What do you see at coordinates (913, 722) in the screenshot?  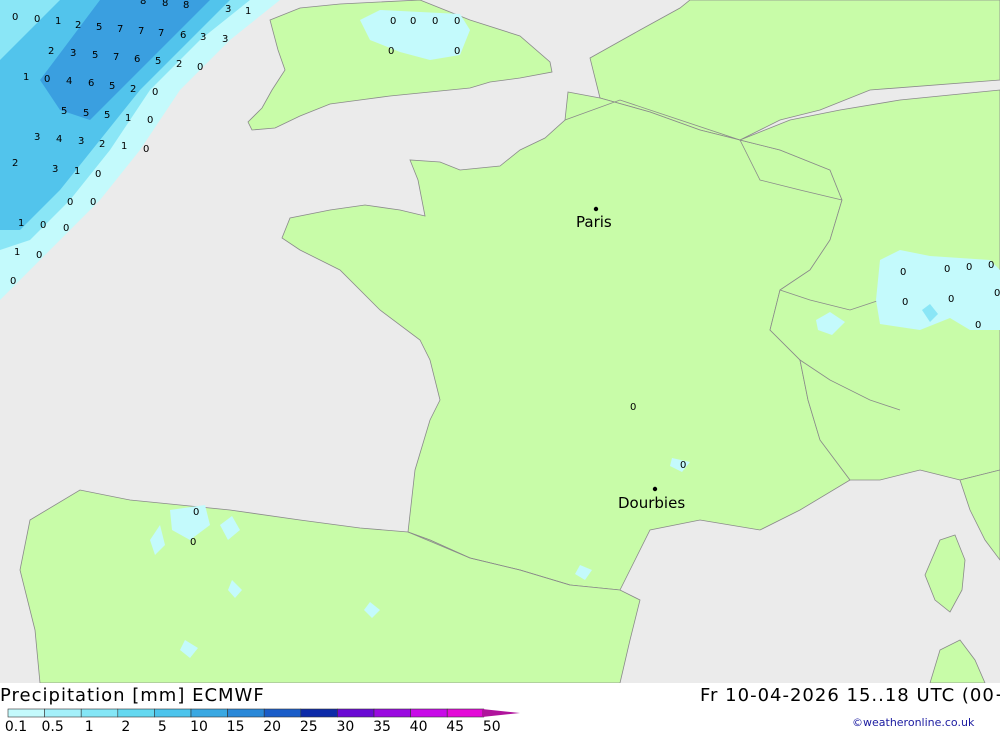 I see `credit-link: ©weatheronline.co.uk` at bounding box center [913, 722].